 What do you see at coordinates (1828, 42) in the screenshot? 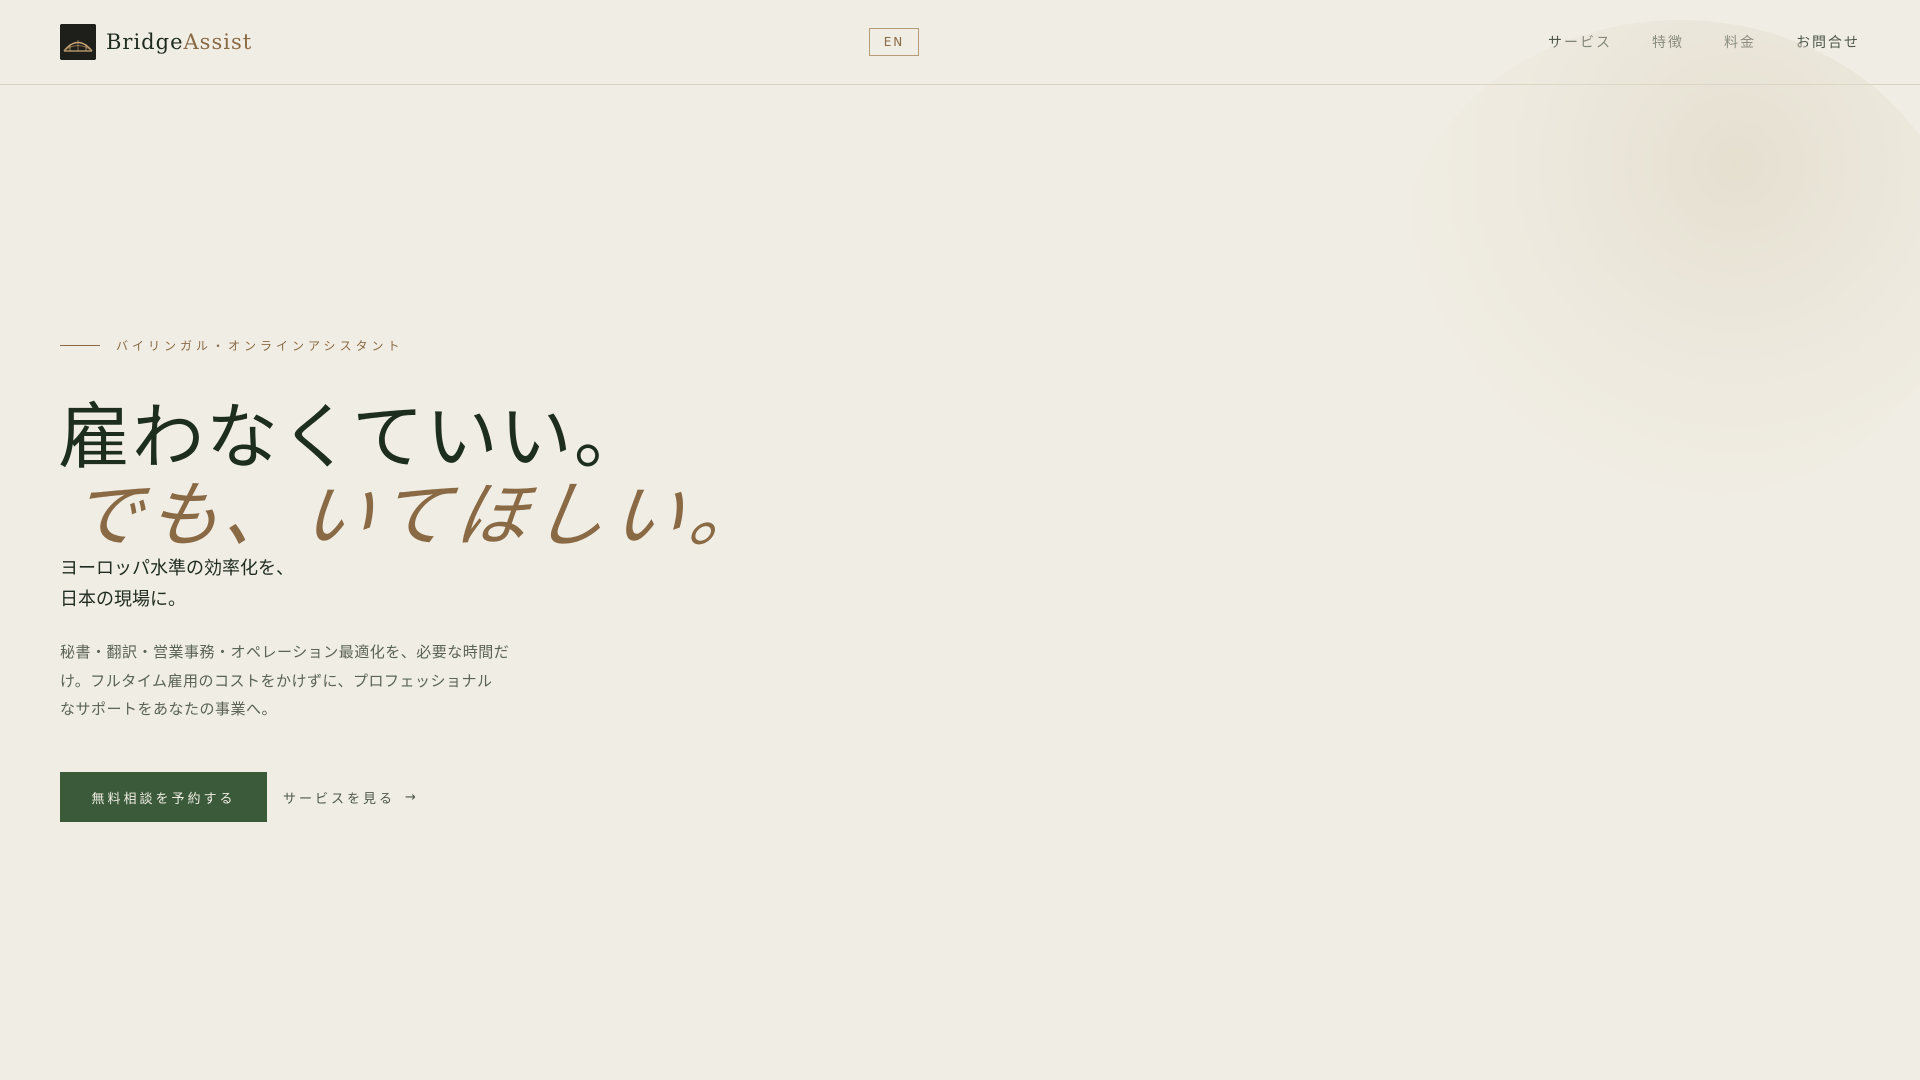
I see `nav-item-contact: お問合せ` at bounding box center [1828, 42].